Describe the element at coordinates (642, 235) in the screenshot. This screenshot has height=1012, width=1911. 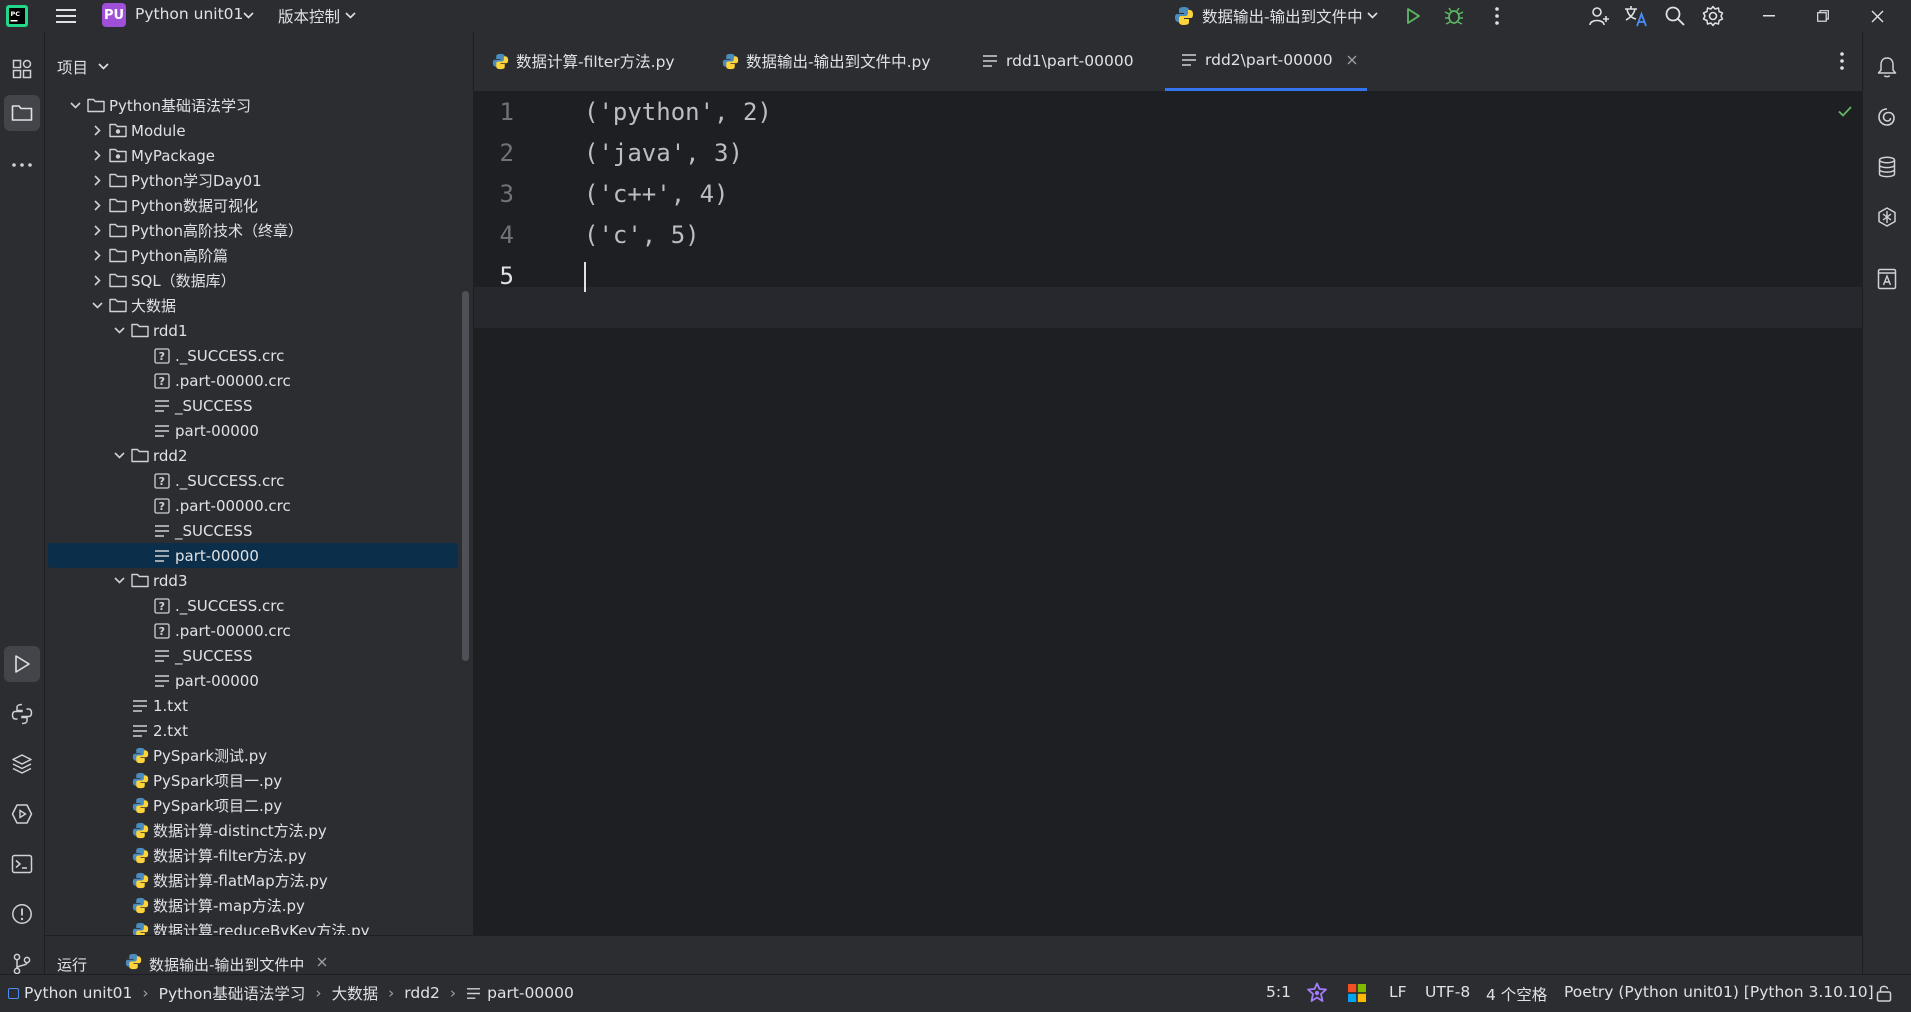
I see `code-line: ('c', 5)` at that location.